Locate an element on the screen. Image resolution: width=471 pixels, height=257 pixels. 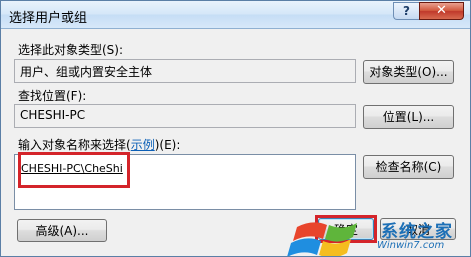
help-button: ? is located at coordinates (406, 11).